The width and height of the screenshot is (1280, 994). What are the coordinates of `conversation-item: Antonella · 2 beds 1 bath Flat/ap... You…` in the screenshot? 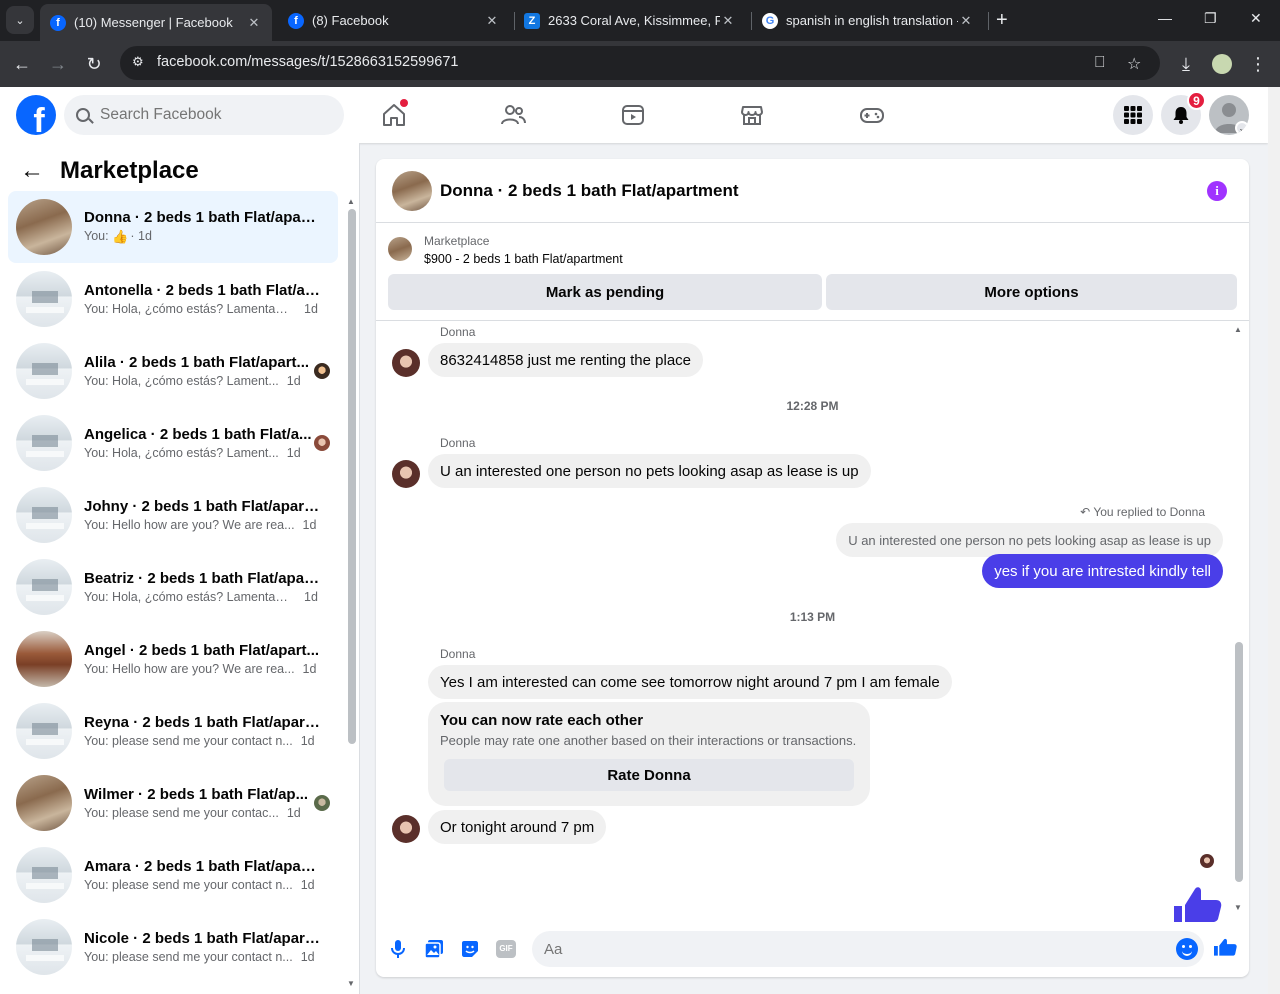 It's located at (173, 299).